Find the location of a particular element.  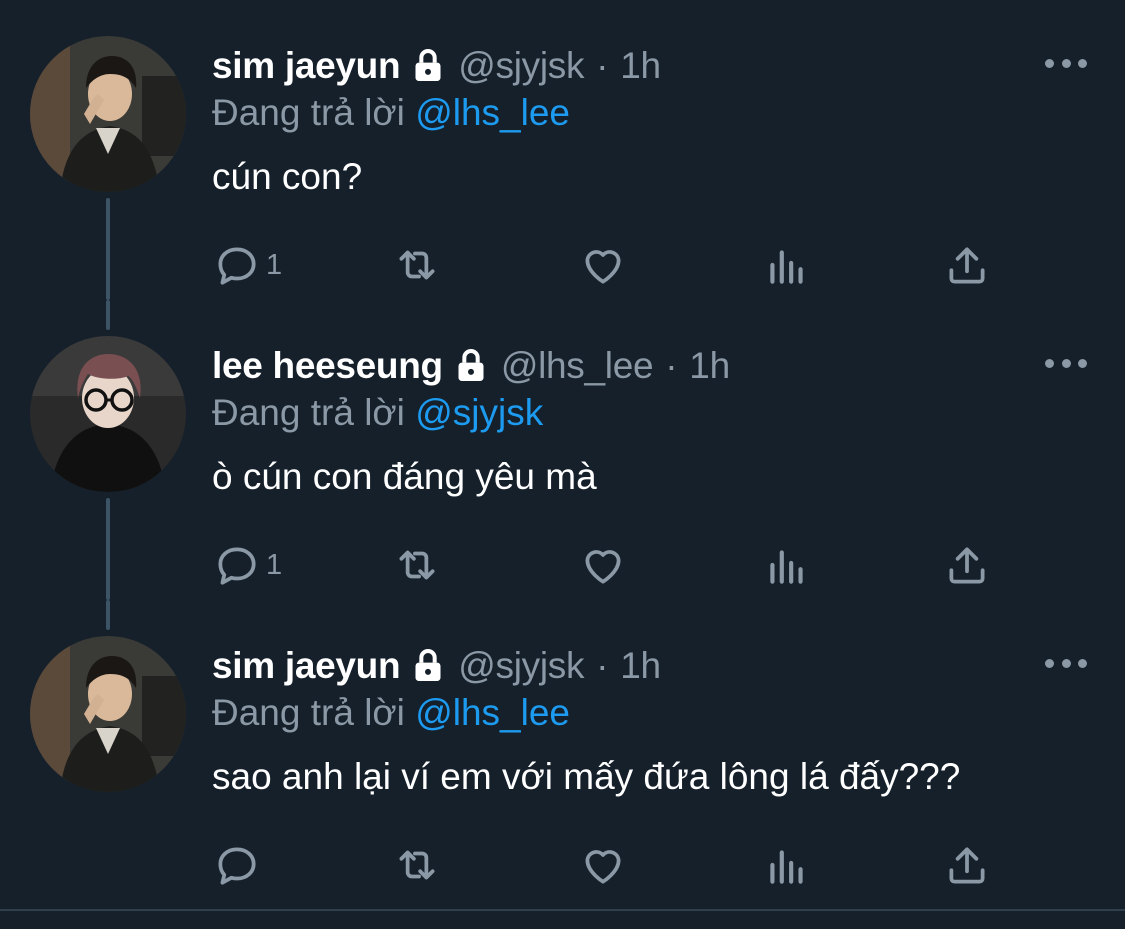

tweet-actions is located at coordinates (612, 865).